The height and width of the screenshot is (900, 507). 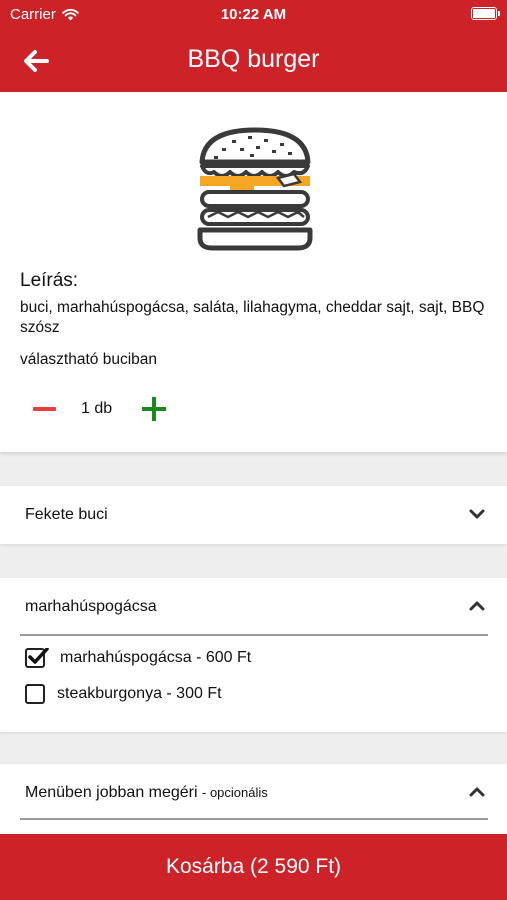 I want to click on section-title: Fekete buci, so click(x=66, y=514).